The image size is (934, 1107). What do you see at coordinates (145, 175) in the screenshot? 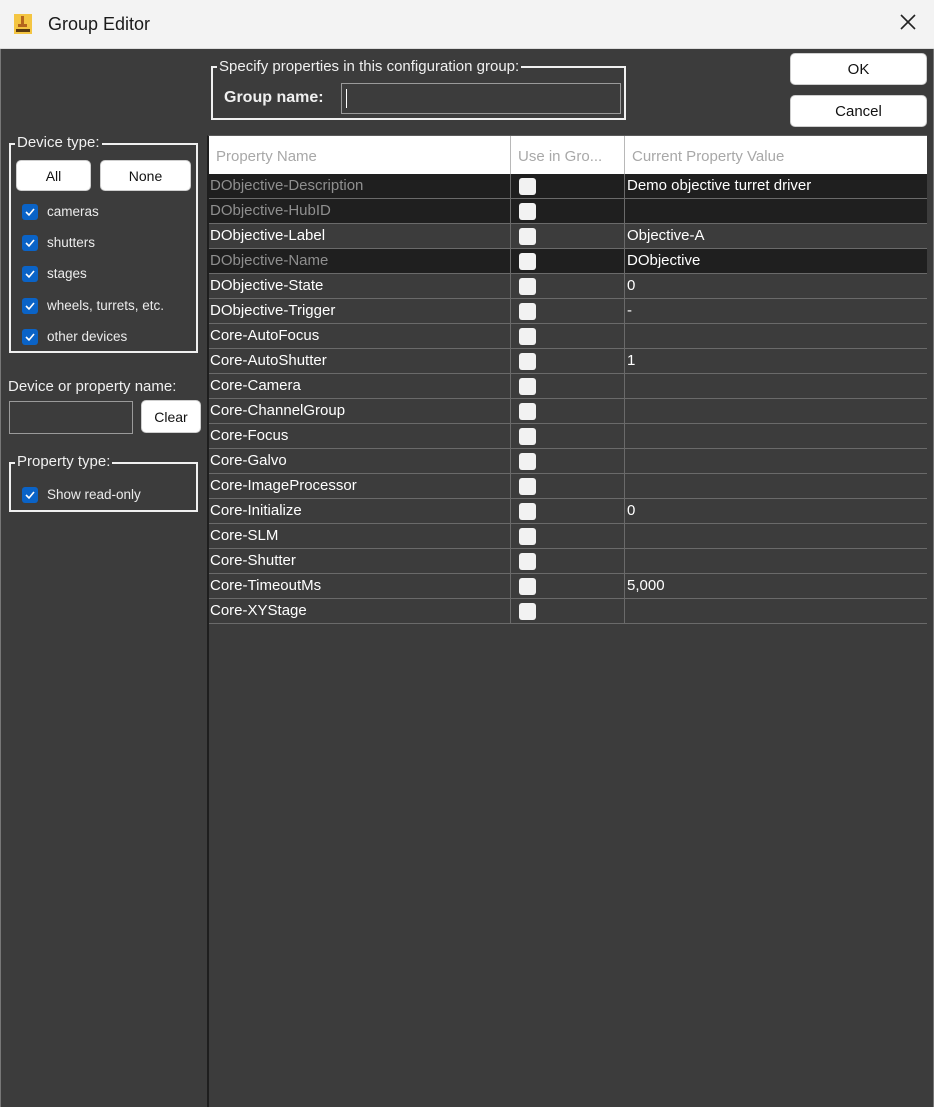
I see `none-button: None` at bounding box center [145, 175].